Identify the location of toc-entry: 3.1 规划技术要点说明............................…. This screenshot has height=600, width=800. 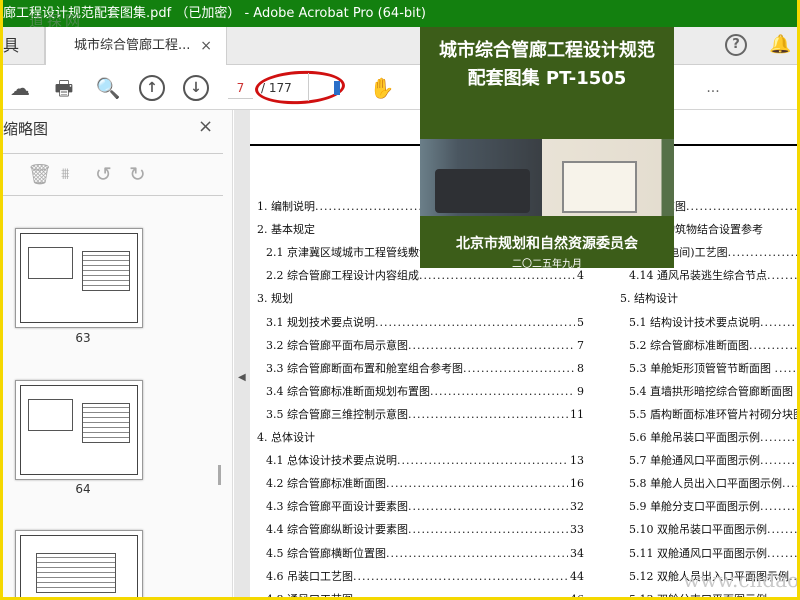
(425, 322).